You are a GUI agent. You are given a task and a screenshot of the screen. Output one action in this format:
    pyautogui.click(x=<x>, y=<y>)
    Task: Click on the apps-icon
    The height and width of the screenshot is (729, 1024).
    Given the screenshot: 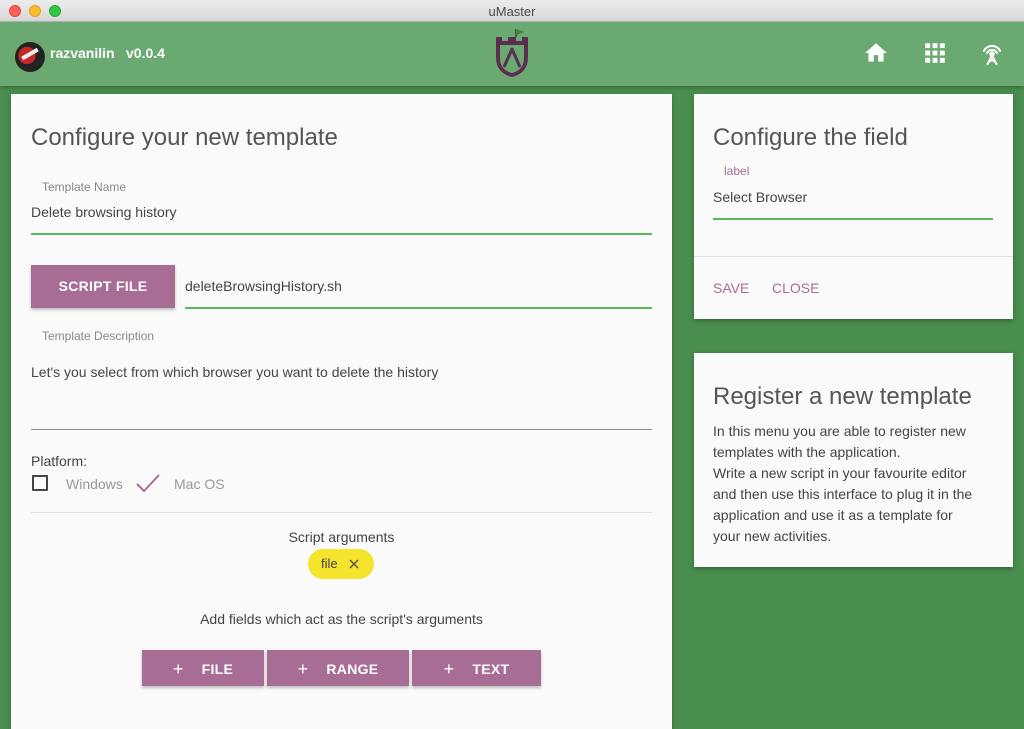 What is the action you would take?
    pyautogui.click(x=935, y=53)
    